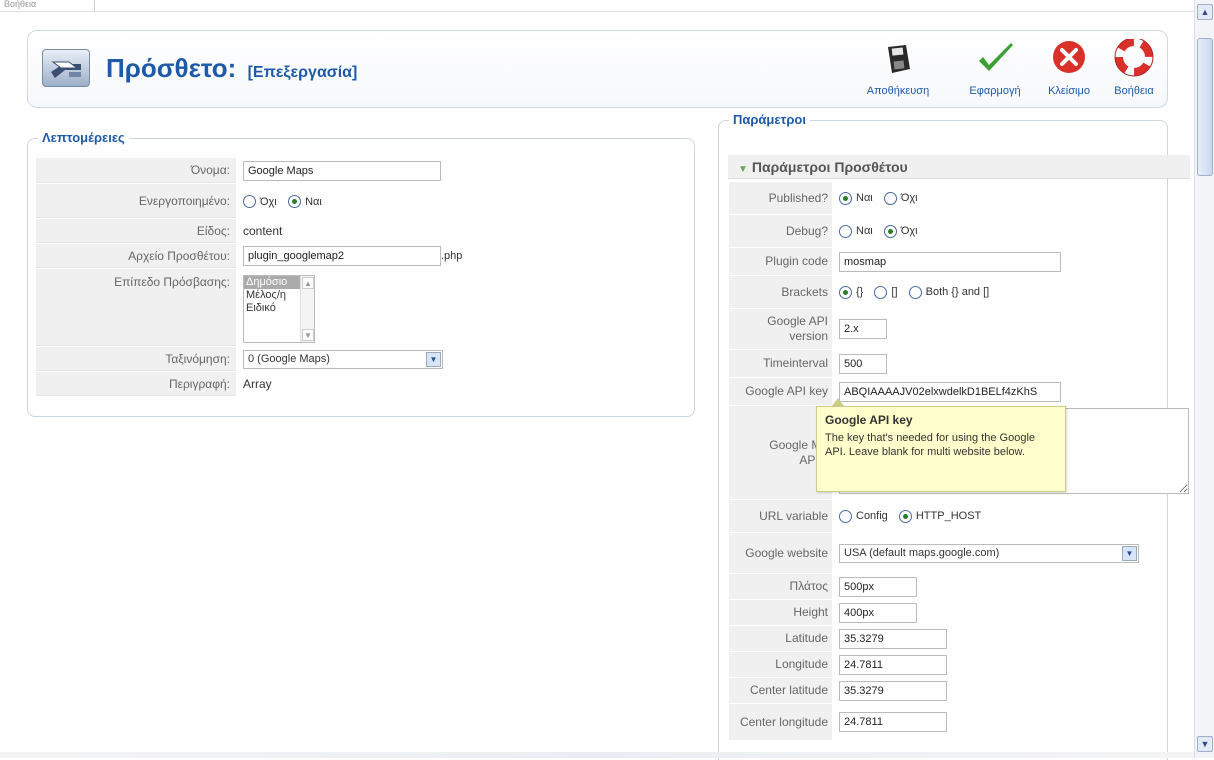  What do you see at coordinates (289, 358) in the screenshot?
I see `order-select-value: 0 (Google Maps)` at bounding box center [289, 358].